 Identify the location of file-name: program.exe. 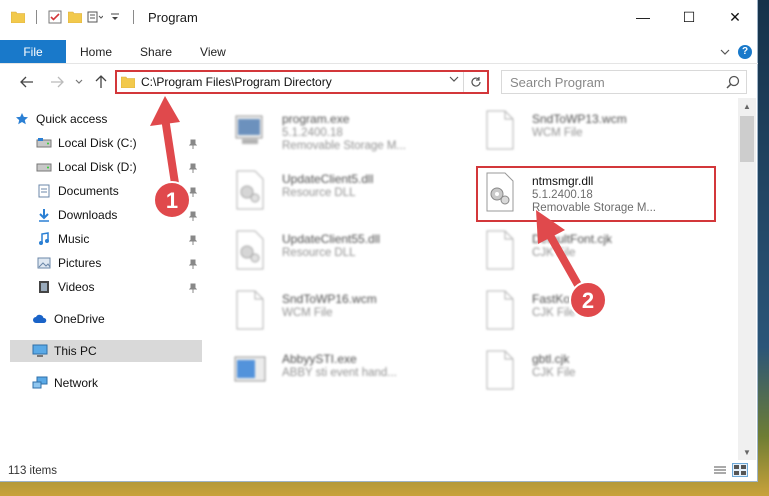
(316, 119).